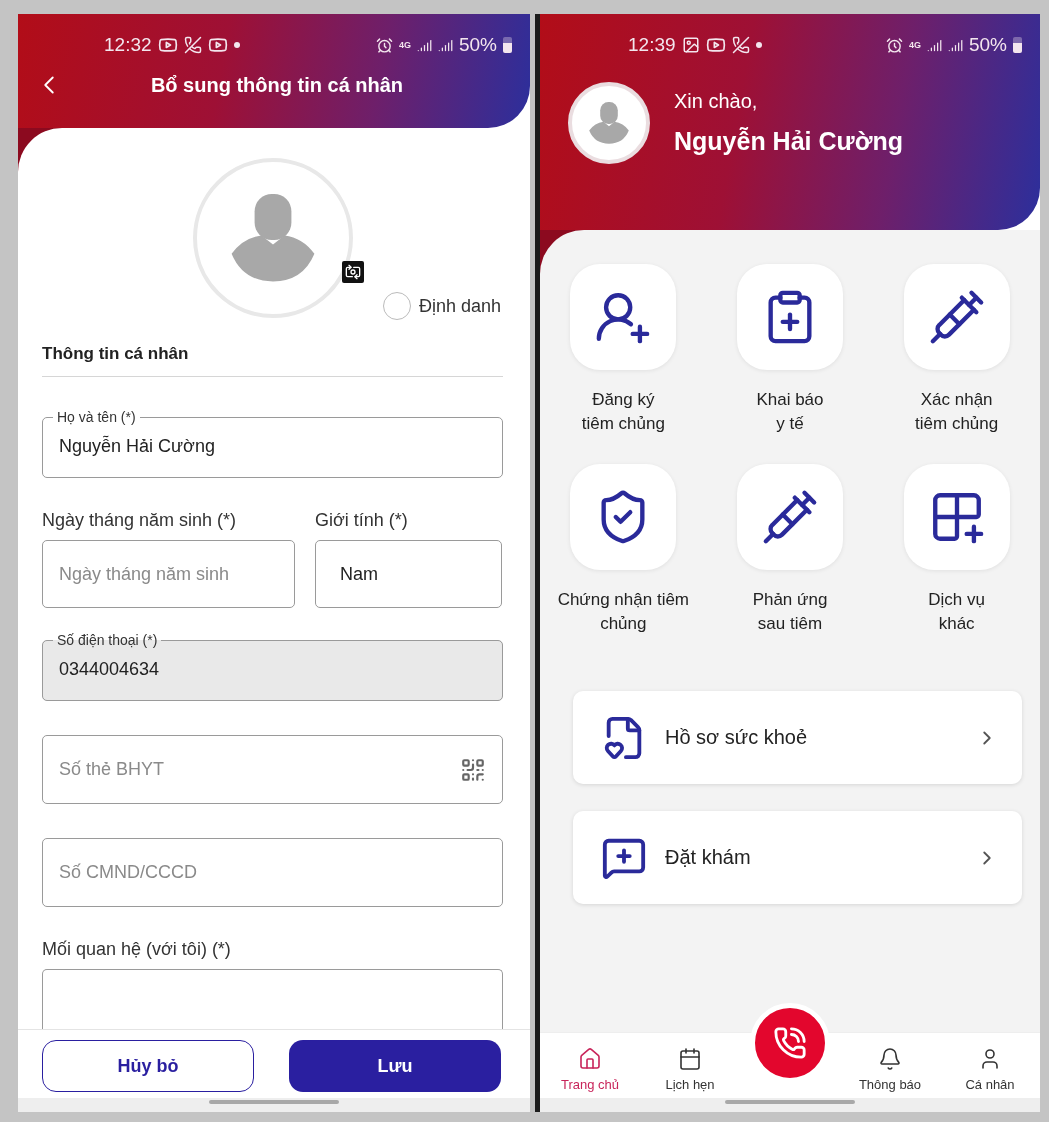 The width and height of the screenshot is (1049, 1122). I want to click on home-icon, so click(590, 1059).